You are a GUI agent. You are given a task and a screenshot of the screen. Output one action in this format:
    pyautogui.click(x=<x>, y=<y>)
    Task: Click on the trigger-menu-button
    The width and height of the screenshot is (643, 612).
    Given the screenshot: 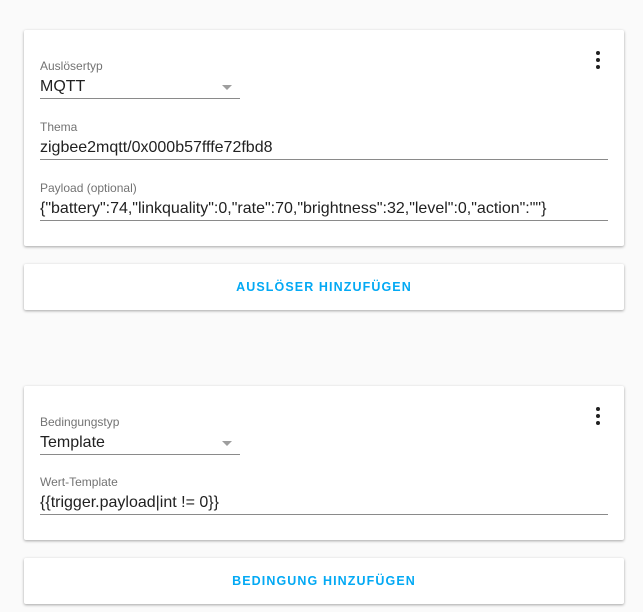 What is the action you would take?
    pyautogui.click(x=598, y=60)
    